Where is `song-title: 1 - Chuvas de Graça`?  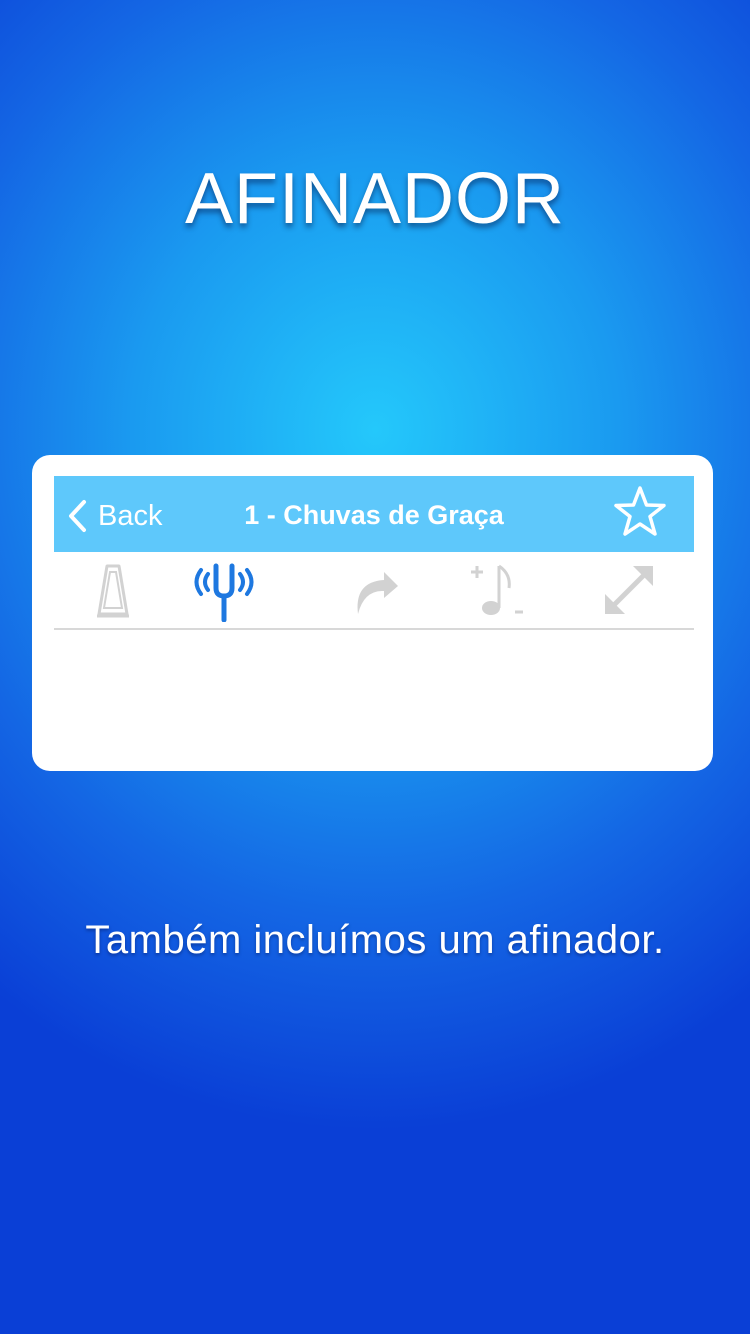
song-title: 1 - Chuvas de Graça is located at coordinates (374, 515).